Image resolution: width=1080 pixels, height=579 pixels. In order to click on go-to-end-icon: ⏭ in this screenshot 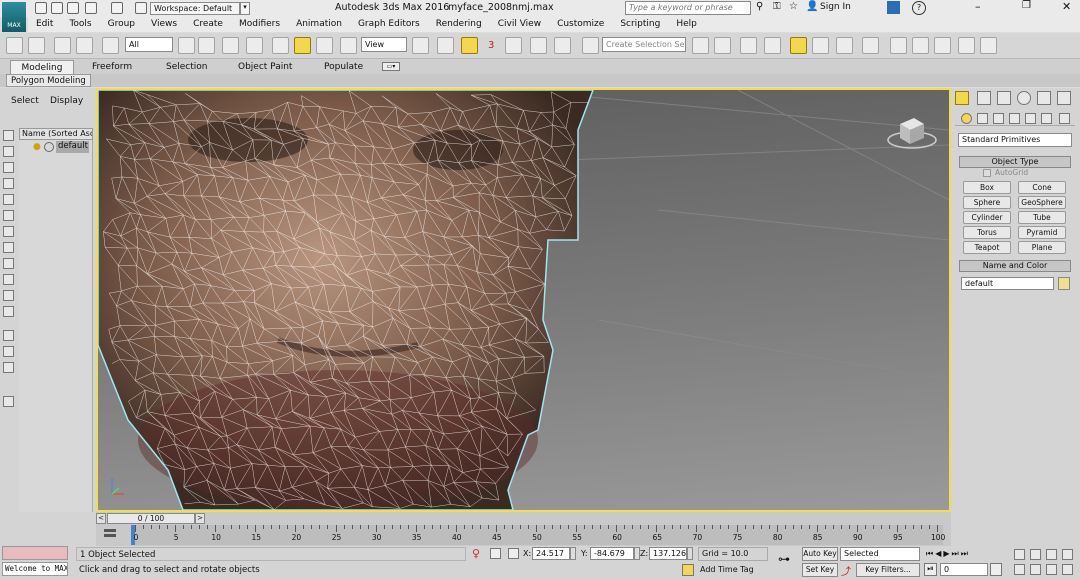, I will do `click(965, 553)`.